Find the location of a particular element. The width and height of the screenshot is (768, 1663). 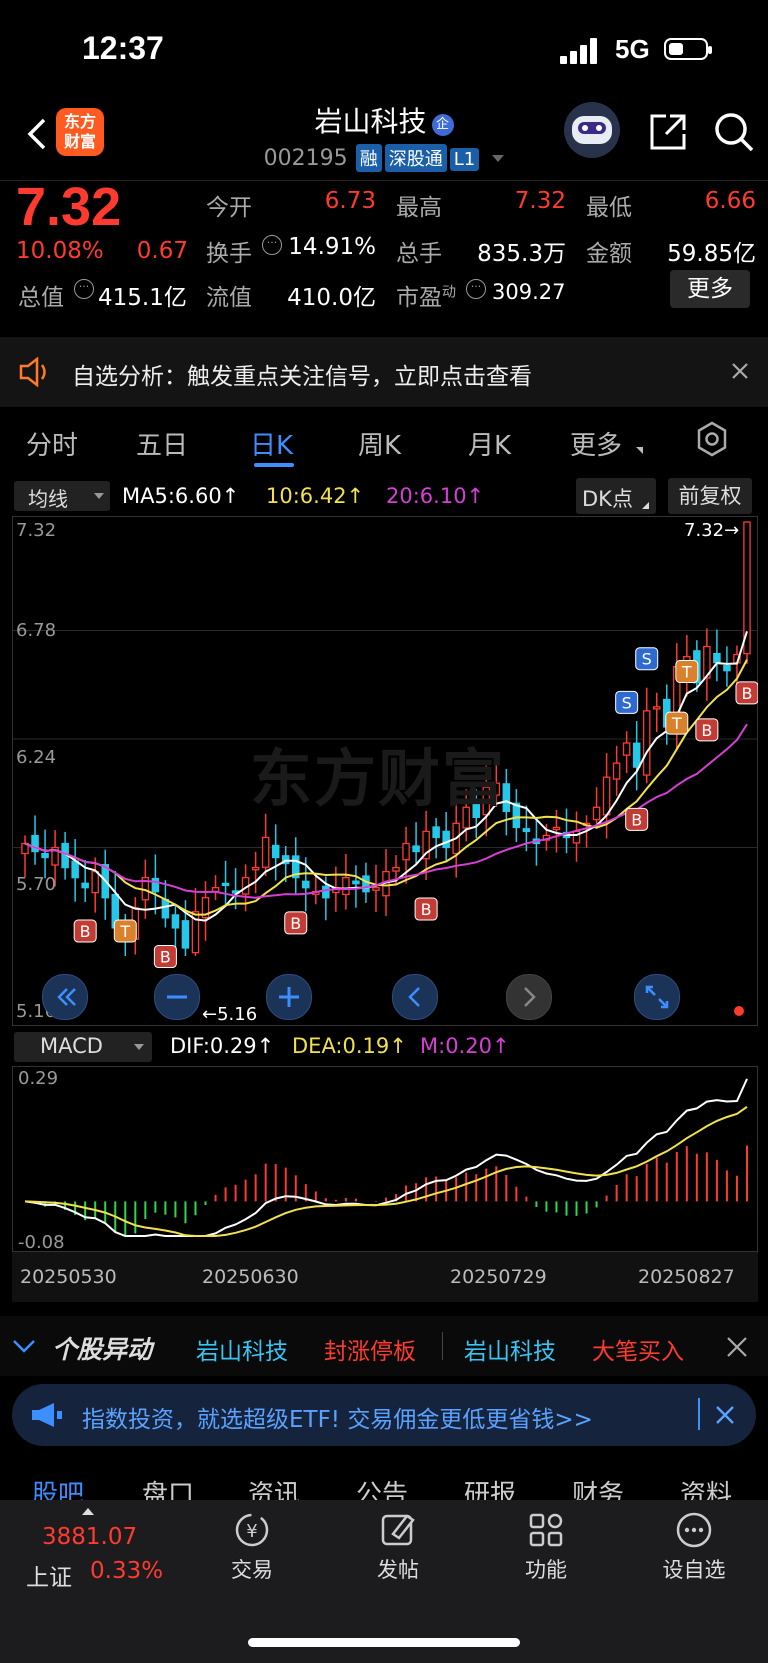

dif-line is located at coordinates (386, 1157).